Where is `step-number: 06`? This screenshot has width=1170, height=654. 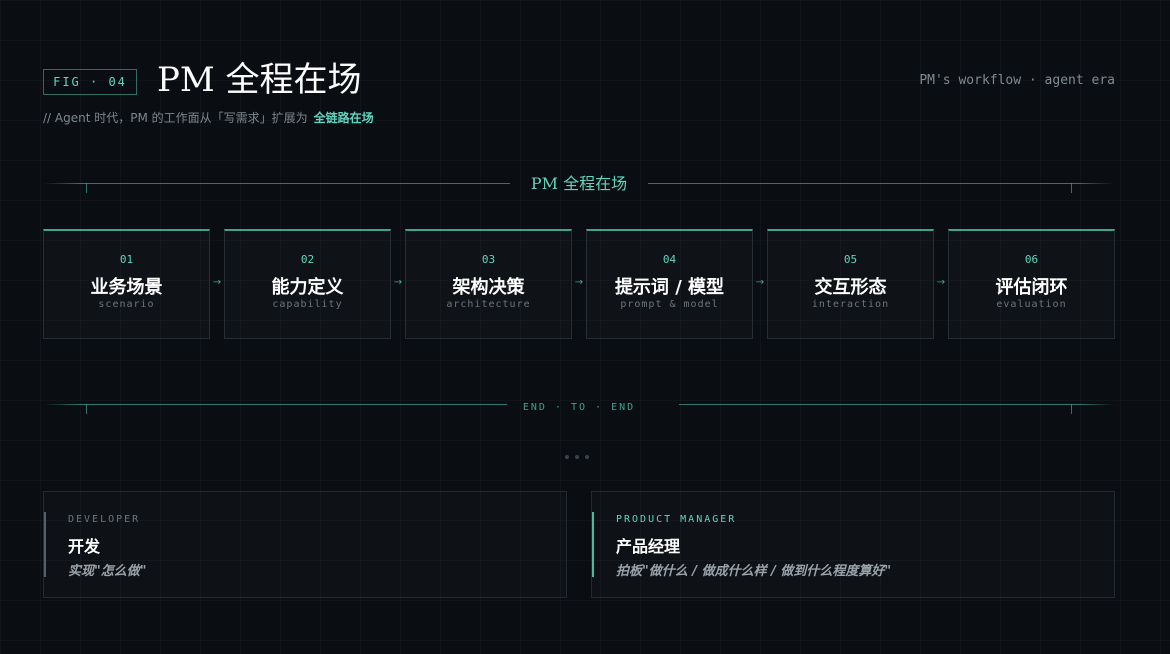 step-number: 06 is located at coordinates (1031, 259).